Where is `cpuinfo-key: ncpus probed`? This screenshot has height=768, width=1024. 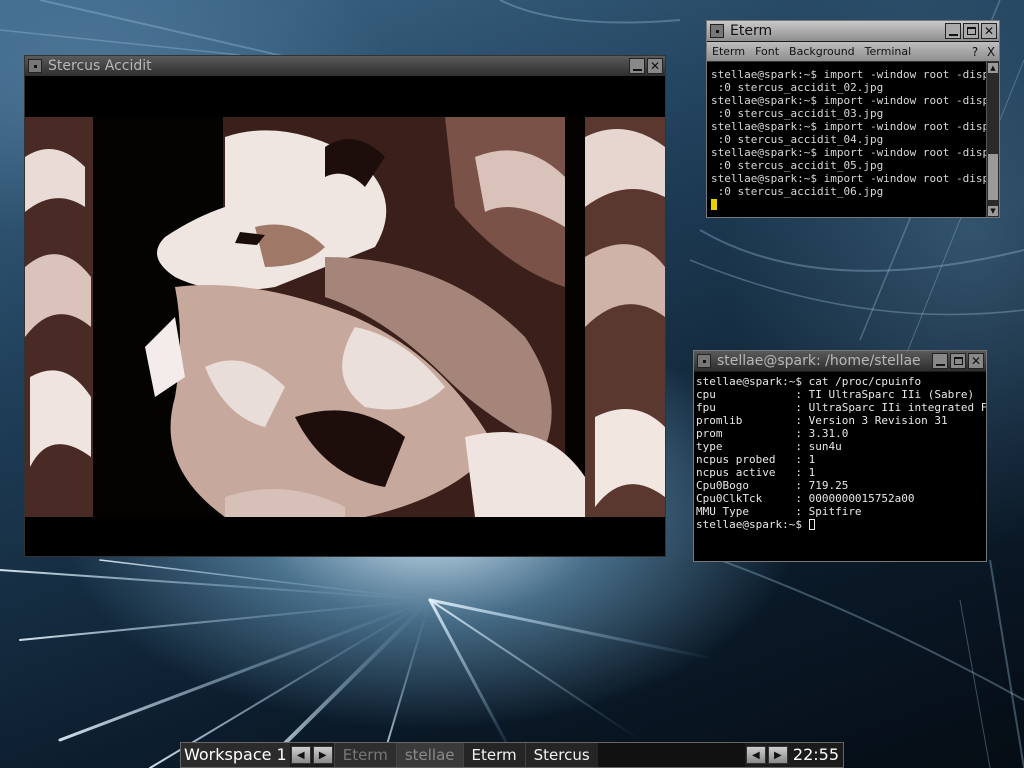
cpuinfo-key: ncpus probed is located at coordinates (736, 459).